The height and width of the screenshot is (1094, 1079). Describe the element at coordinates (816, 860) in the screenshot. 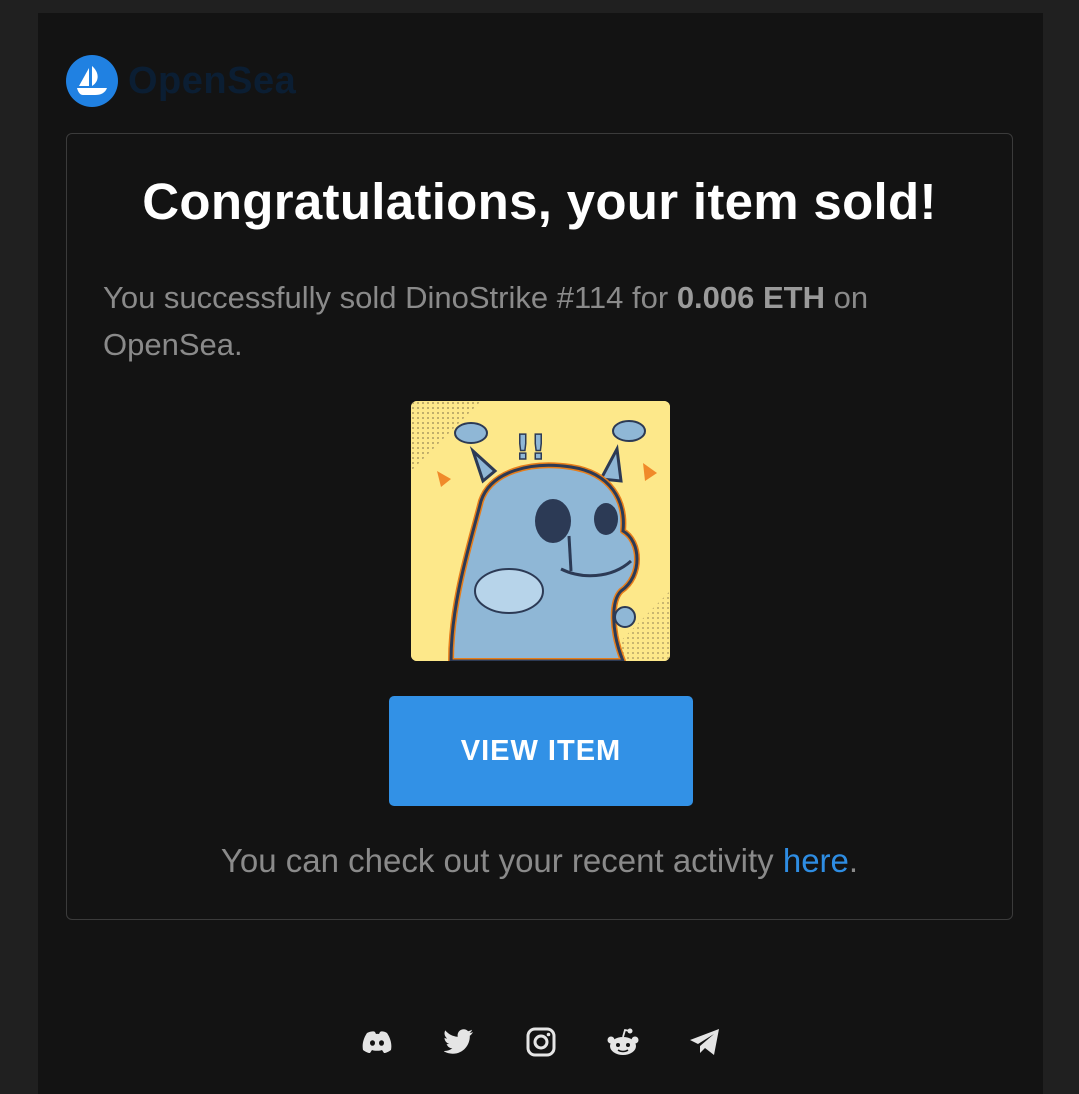

I see `activity-link: here` at that location.